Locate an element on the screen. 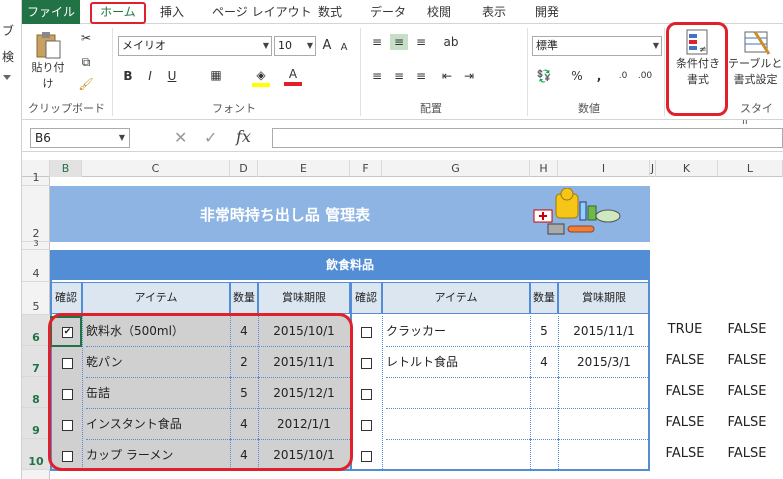  flag-l-9: FALSE is located at coordinates (747, 422).